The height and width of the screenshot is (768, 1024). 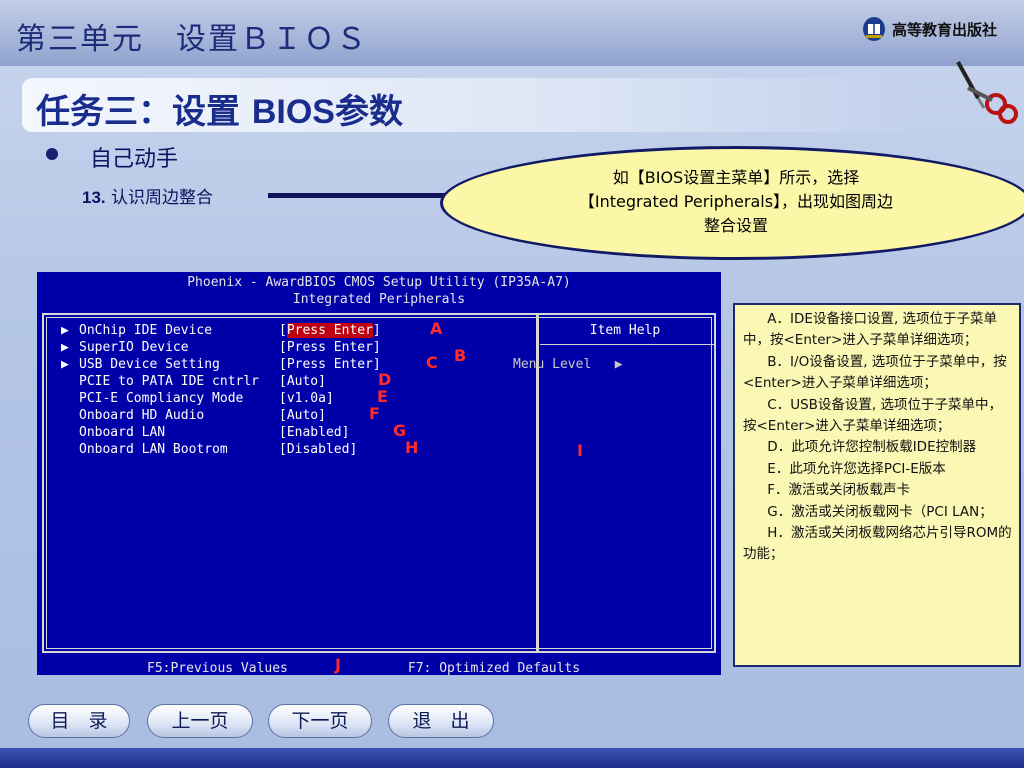 What do you see at coordinates (945, 29) in the screenshot?
I see `publisher-name: 高等教育出版社` at bounding box center [945, 29].